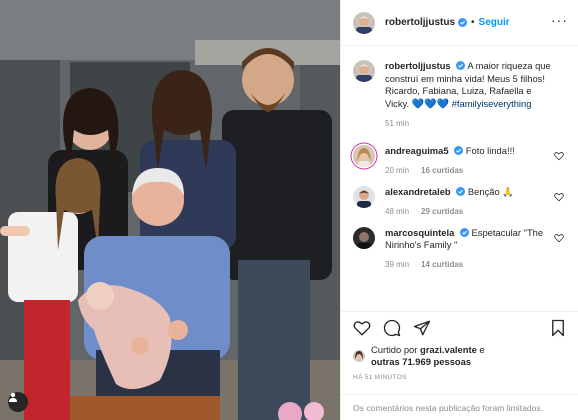 This screenshot has height=420, width=578. What do you see at coordinates (13, 397) in the screenshot?
I see `person-icon` at bounding box center [13, 397].